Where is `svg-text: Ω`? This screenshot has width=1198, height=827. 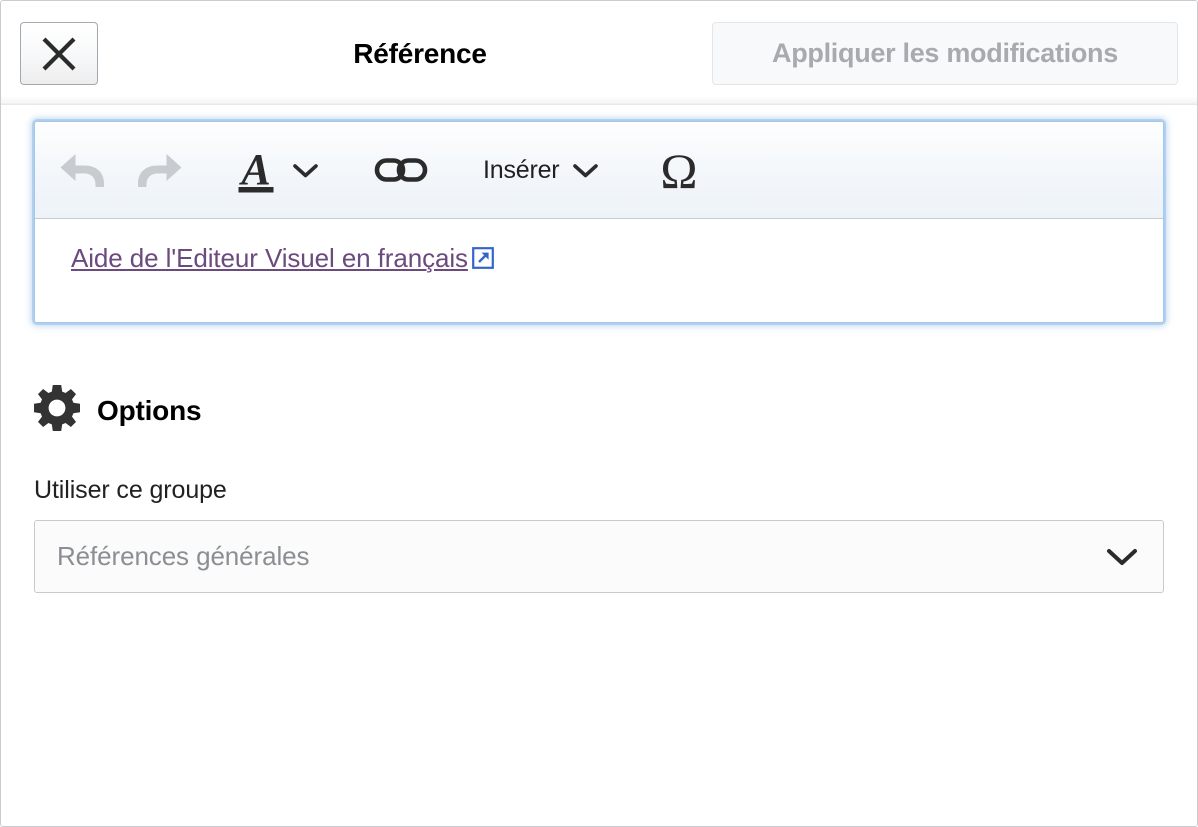
svg-text: Ω is located at coordinates (679, 170).